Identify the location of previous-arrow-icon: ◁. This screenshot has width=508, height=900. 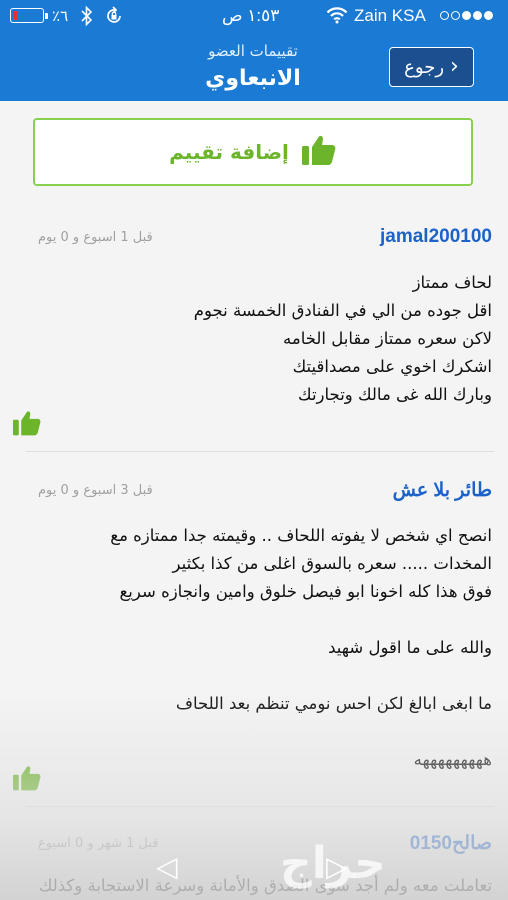
(167, 866).